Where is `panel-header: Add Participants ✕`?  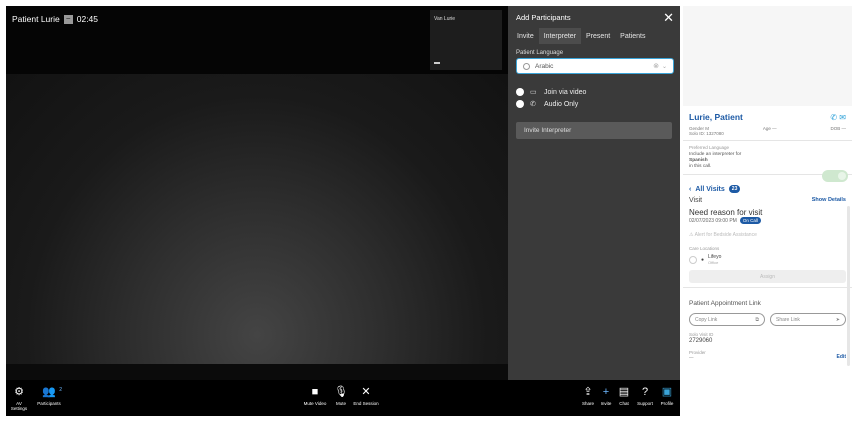 panel-header: Add Participants ✕ is located at coordinates (594, 17).